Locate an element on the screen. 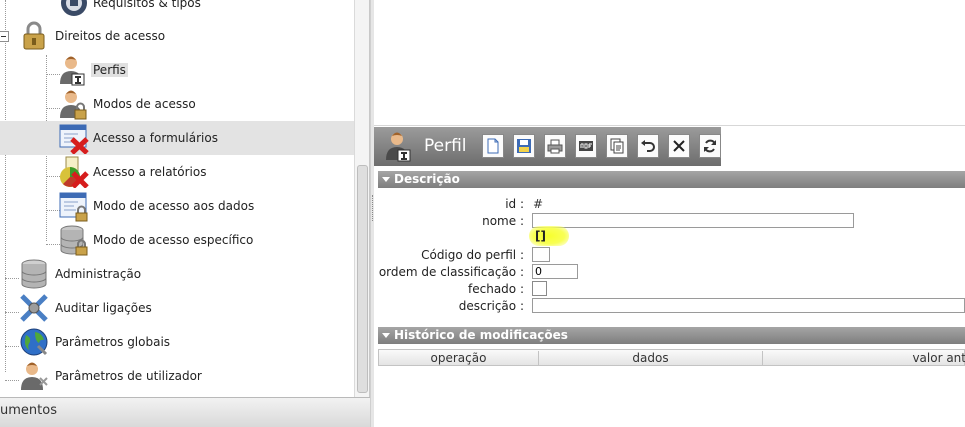  tree-item-acesso-a-relatorios: Acesso a relatórios is located at coordinates (177, 172).